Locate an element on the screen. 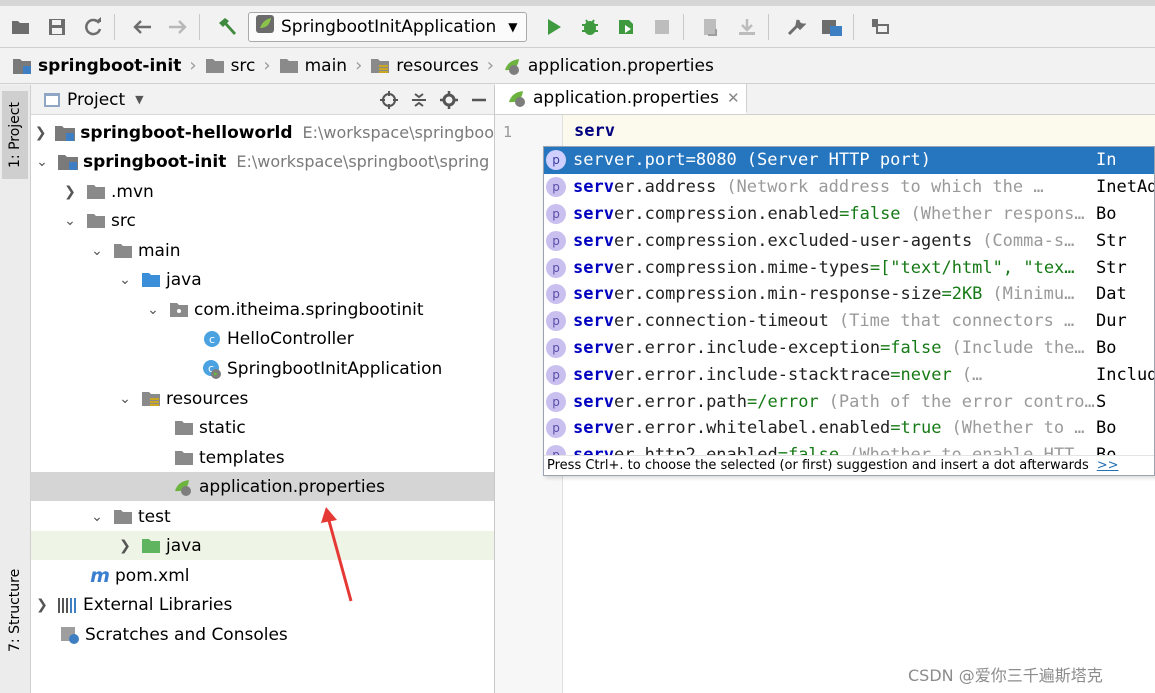  tree-item-label: java is located at coordinates (184, 279).